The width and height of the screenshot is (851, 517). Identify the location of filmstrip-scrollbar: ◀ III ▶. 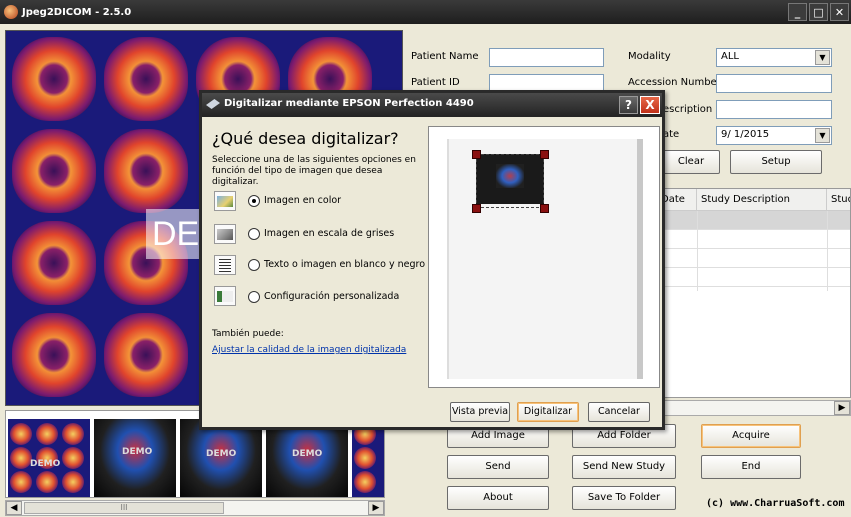
(195, 508).